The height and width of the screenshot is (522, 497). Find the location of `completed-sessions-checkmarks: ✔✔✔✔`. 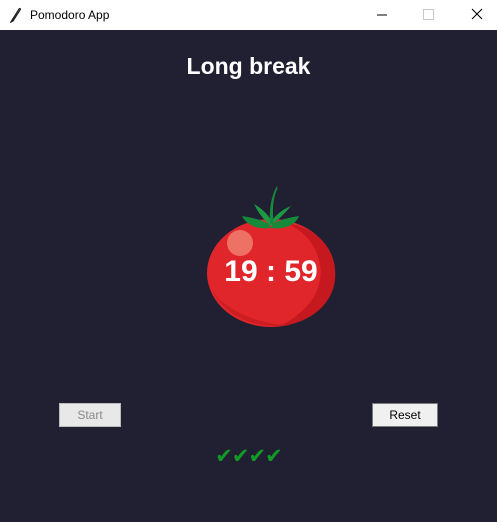

completed-sessions-checkmarks: ✔✔✔✔ is located at coordinates (248, 456).